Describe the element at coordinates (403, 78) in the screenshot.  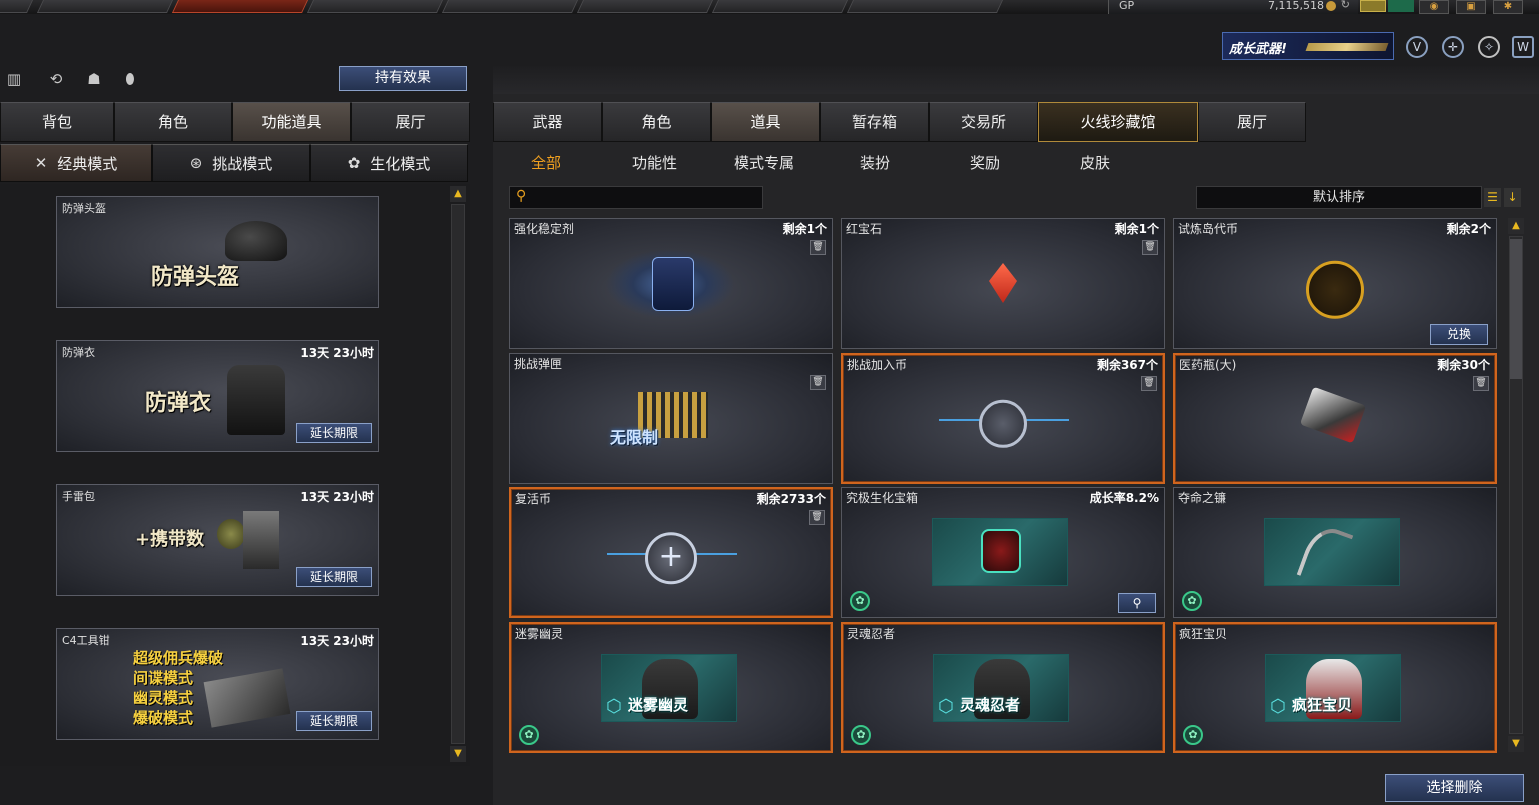
I see `active-effects-button: 持有效果` at that location.